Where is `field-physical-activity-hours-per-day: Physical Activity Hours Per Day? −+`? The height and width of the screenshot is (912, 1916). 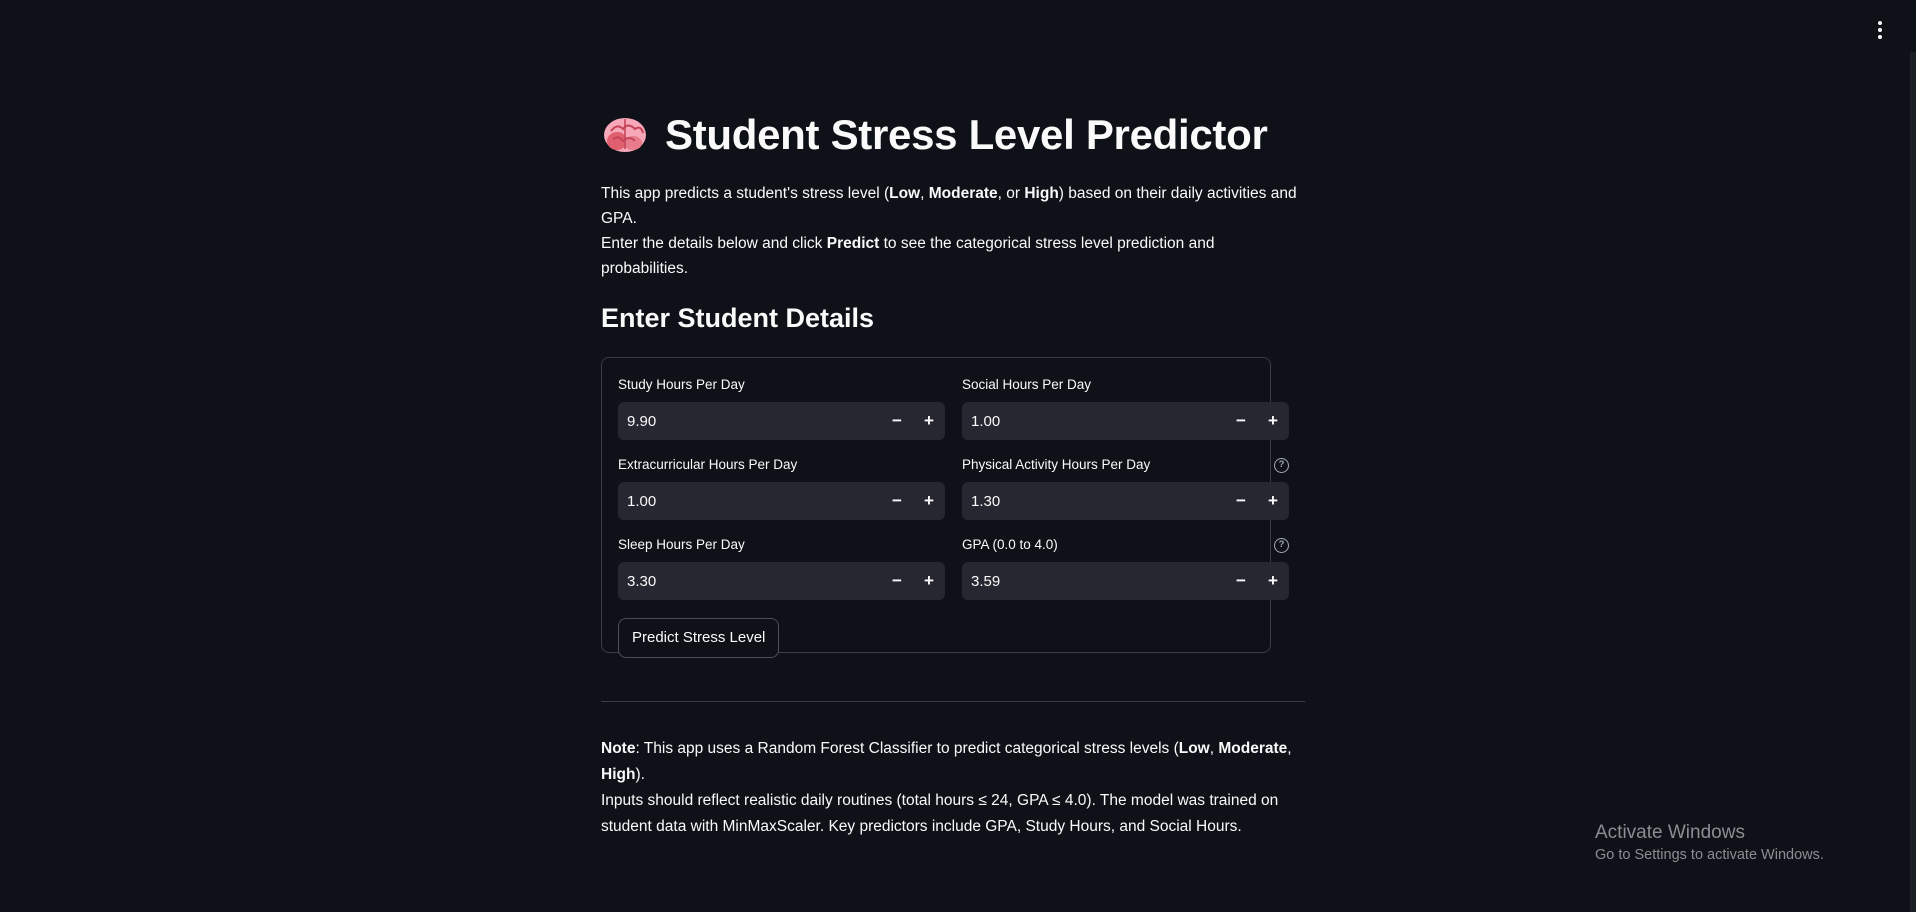 field-physical-activity-hours-per-day: Physical Activity Hours Per Day? −+ is located at coordinates (1125, 487).